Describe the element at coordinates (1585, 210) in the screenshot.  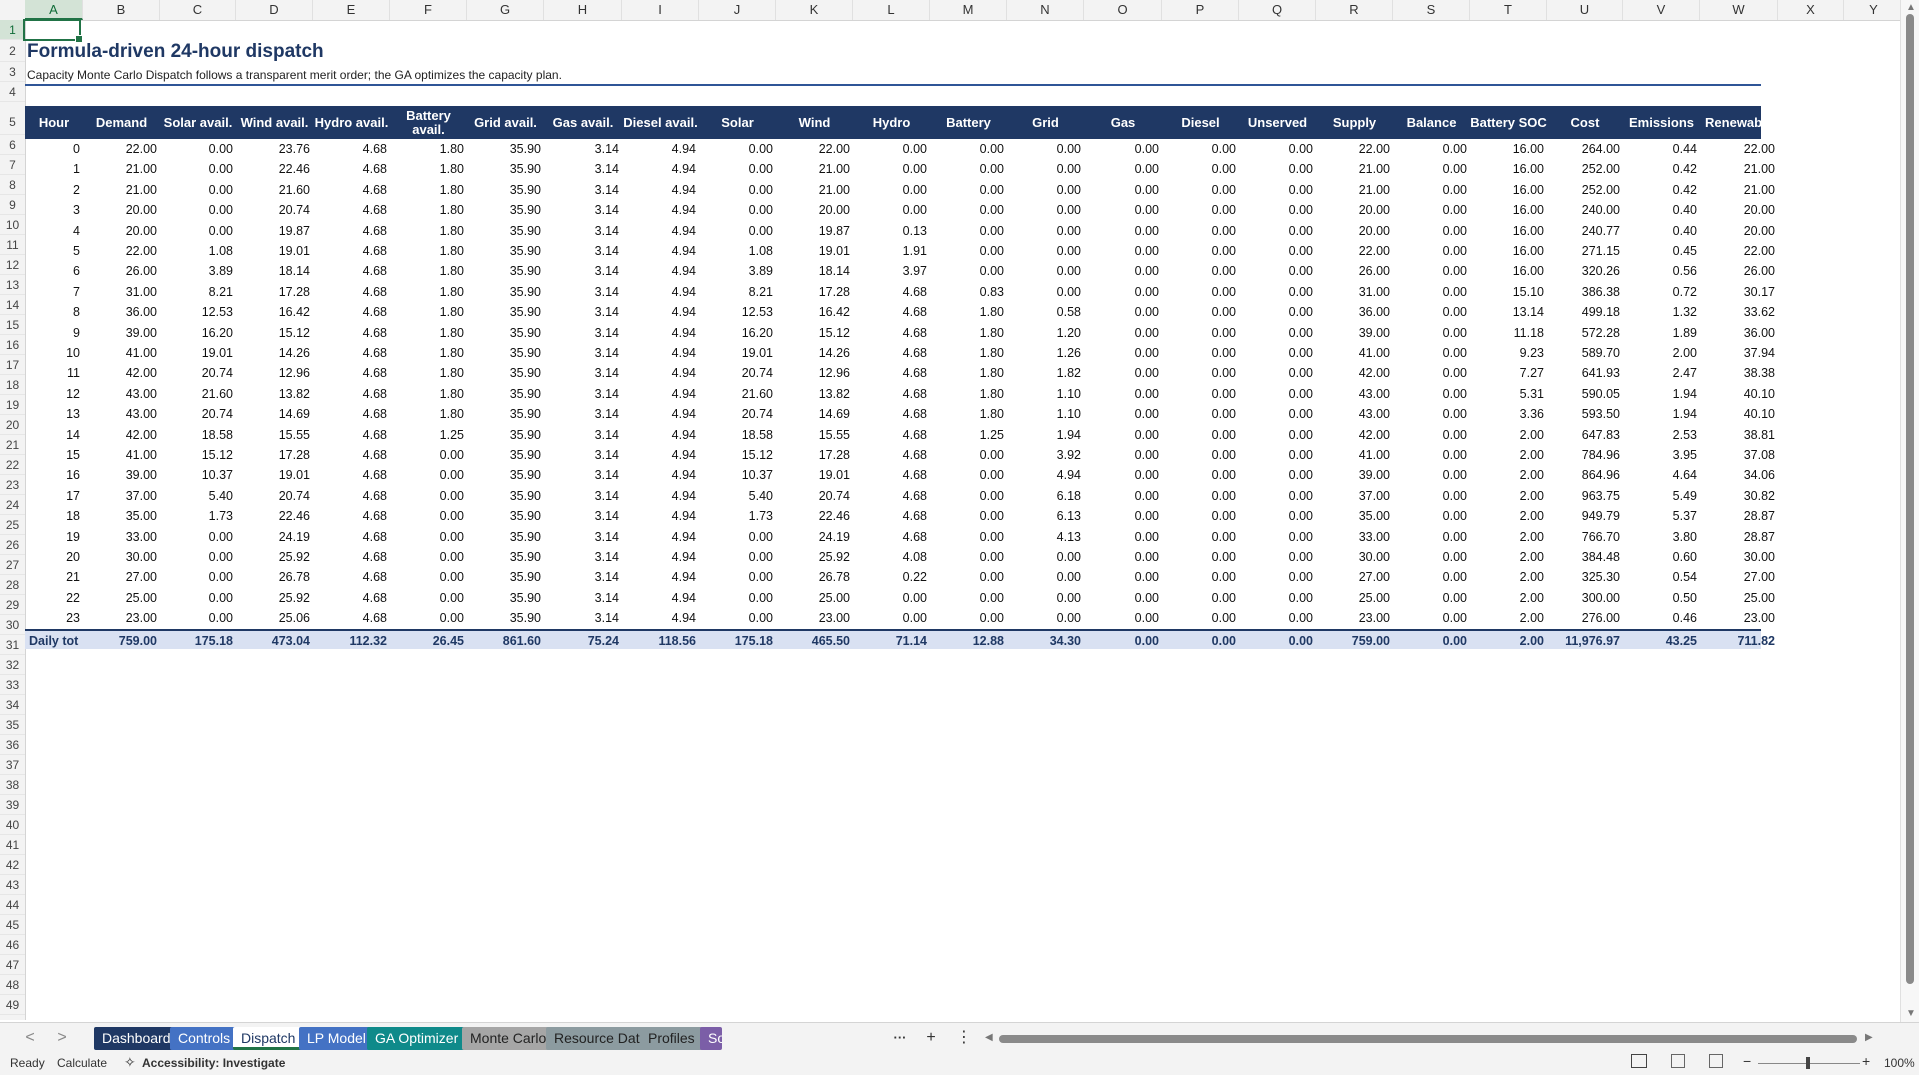
I see `table-cell: 240.00` at that location.